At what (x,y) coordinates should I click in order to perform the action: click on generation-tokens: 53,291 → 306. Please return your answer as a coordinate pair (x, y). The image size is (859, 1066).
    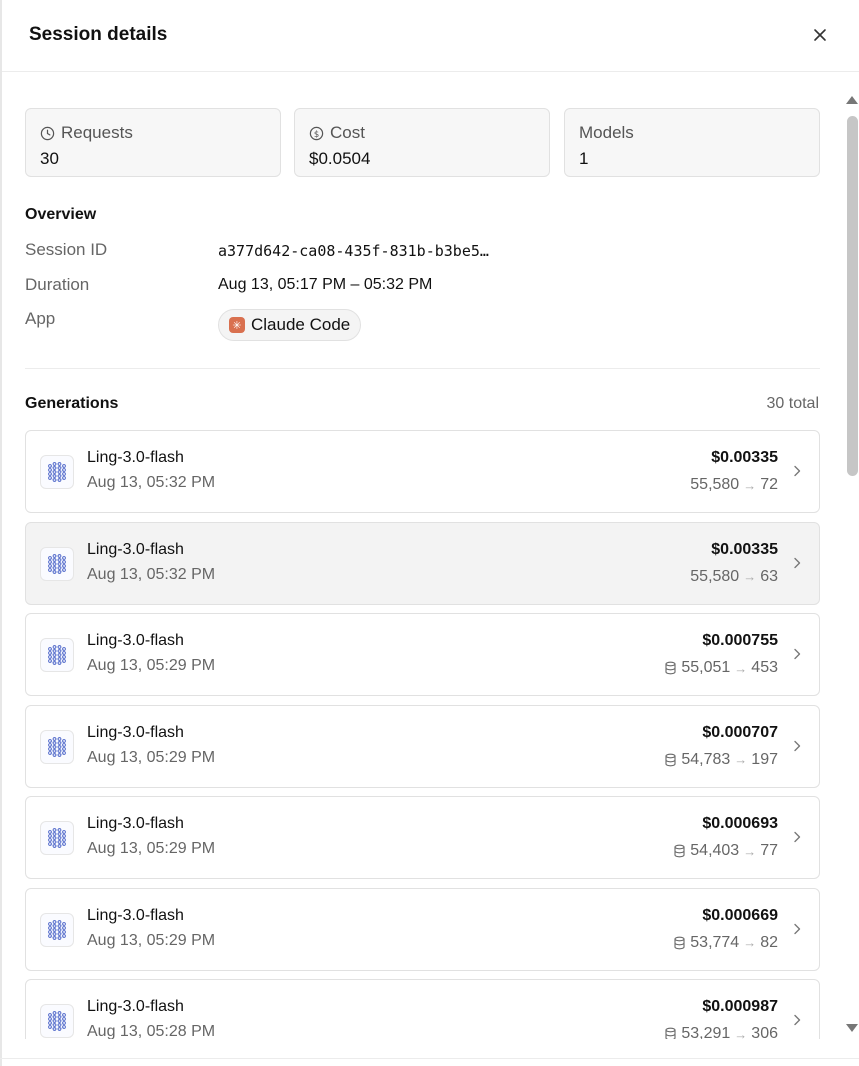
    Looking at the image, I should click on (721, 1032).